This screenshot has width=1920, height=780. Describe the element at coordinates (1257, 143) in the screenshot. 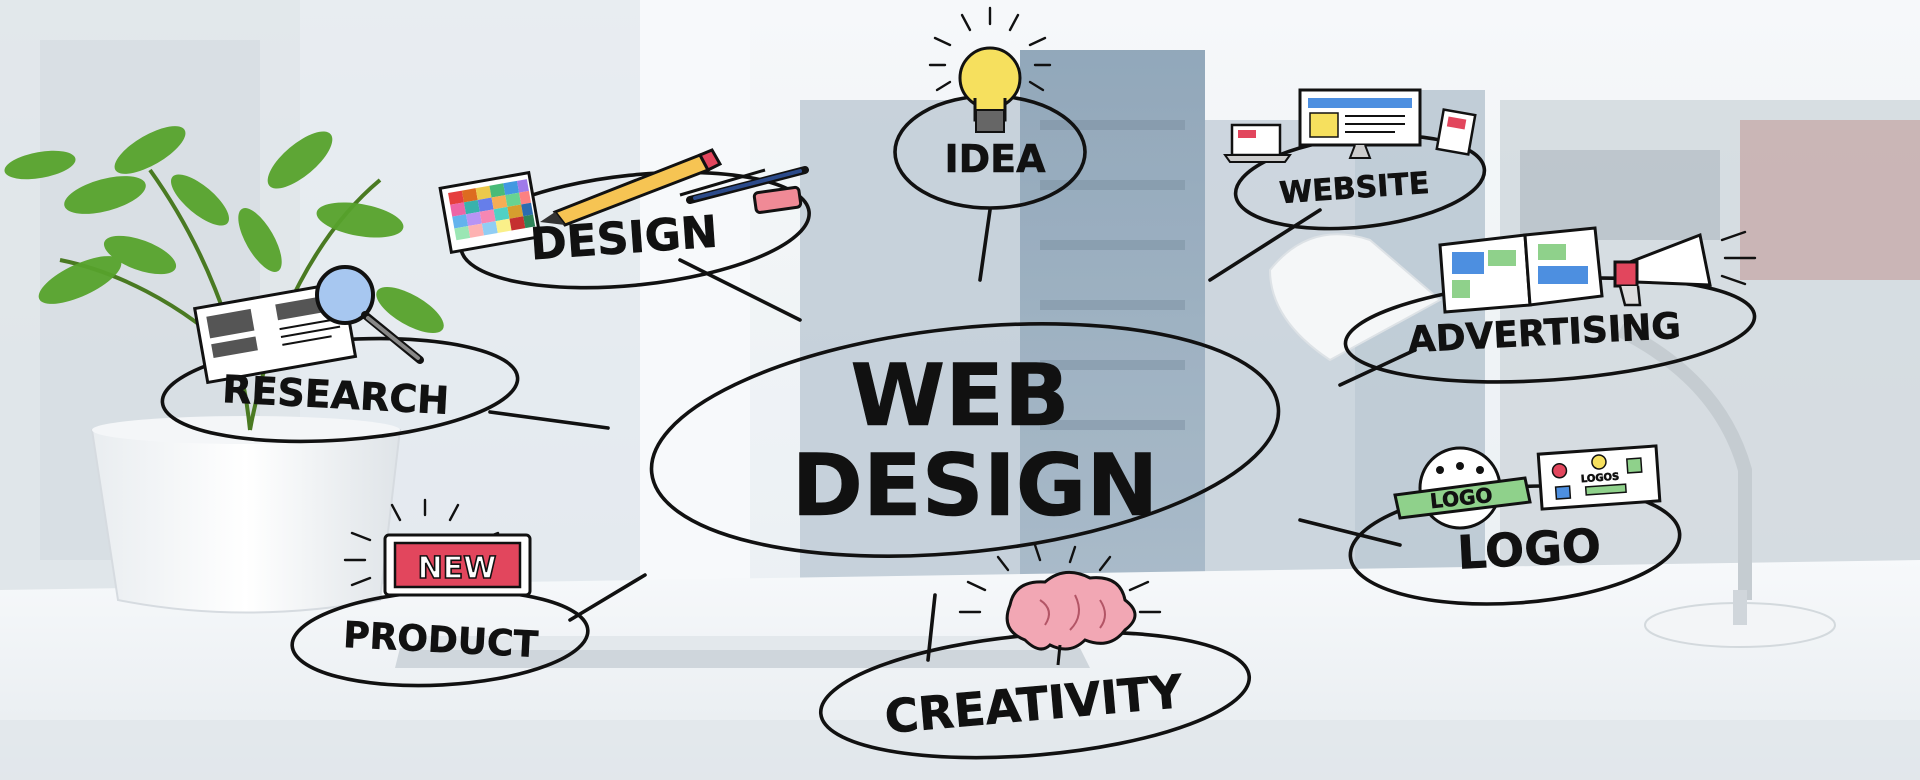

I see `laptop-icon` at that location.